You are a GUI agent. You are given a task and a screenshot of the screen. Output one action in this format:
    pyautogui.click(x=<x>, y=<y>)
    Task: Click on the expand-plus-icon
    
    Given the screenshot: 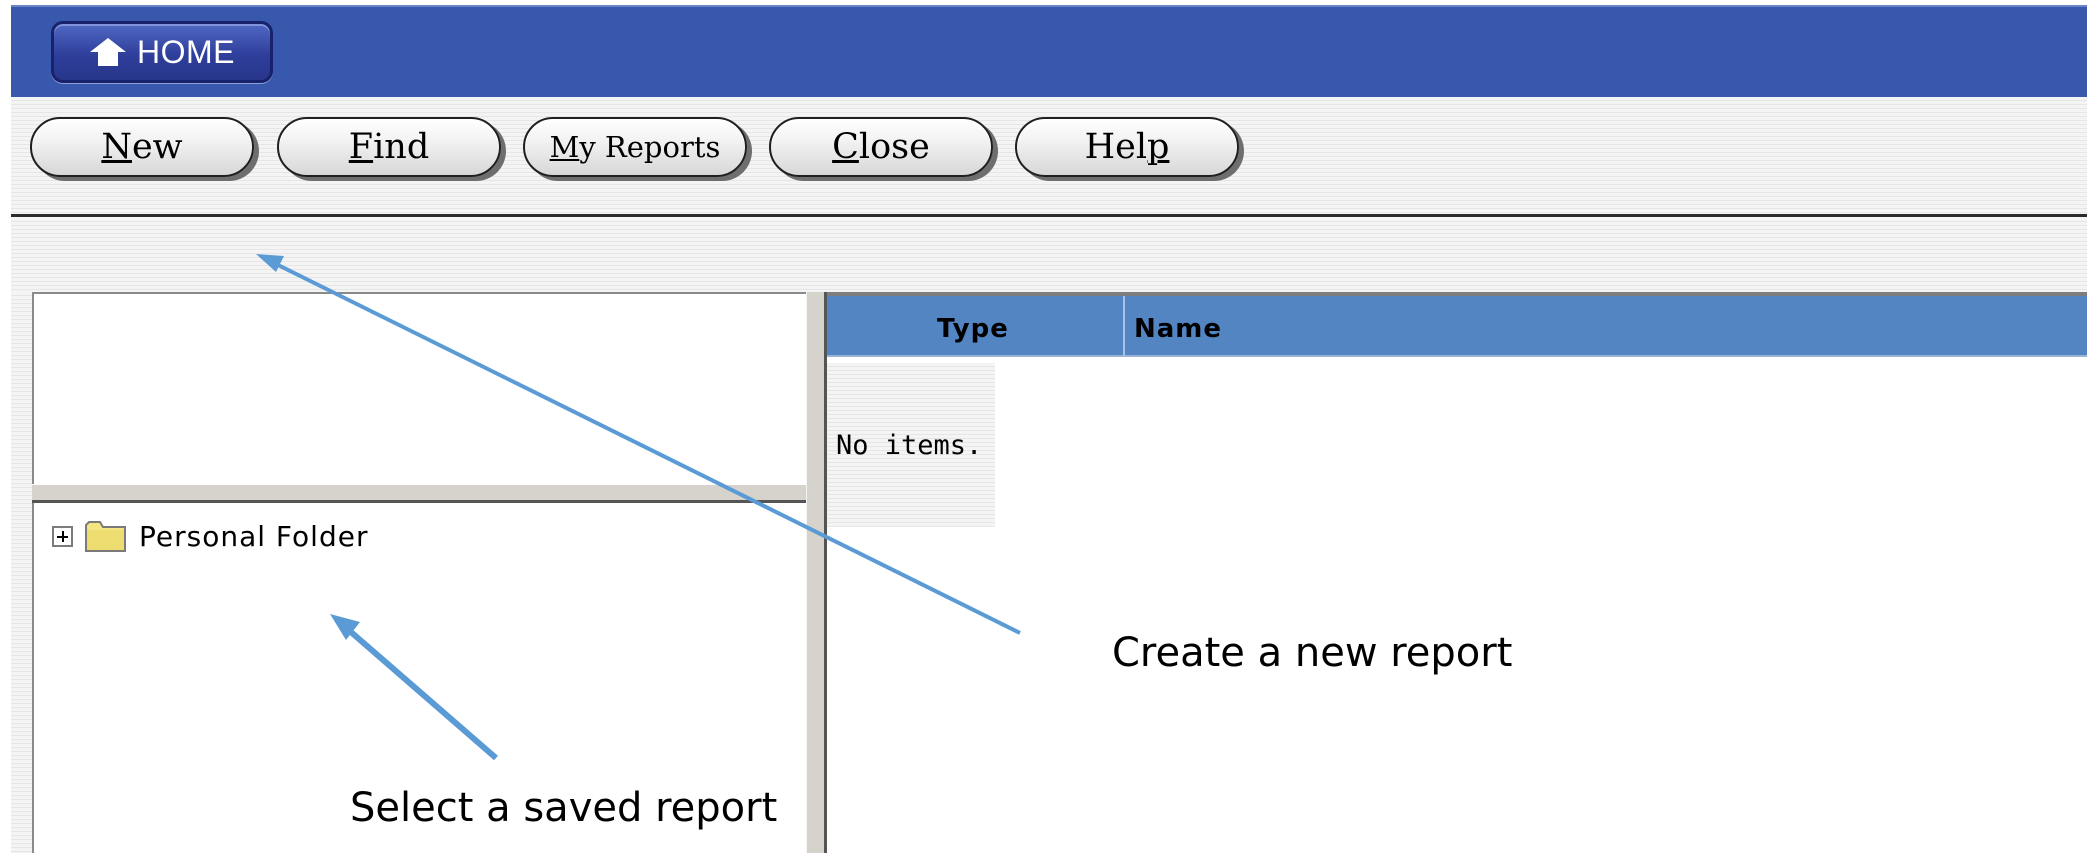 What is the action you would take?
    pyautogui.click(x=62, y=536)
    